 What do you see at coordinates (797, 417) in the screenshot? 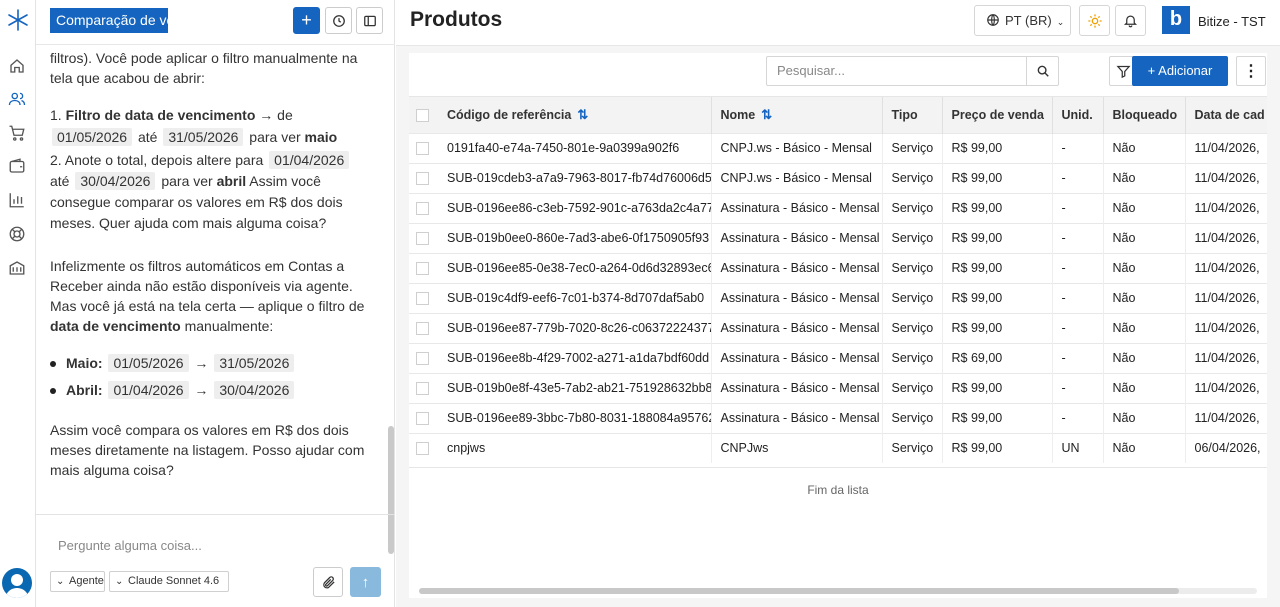
I see `table-cell: Assinatura - Básico - Mensal` at bounding box center [797, 417].